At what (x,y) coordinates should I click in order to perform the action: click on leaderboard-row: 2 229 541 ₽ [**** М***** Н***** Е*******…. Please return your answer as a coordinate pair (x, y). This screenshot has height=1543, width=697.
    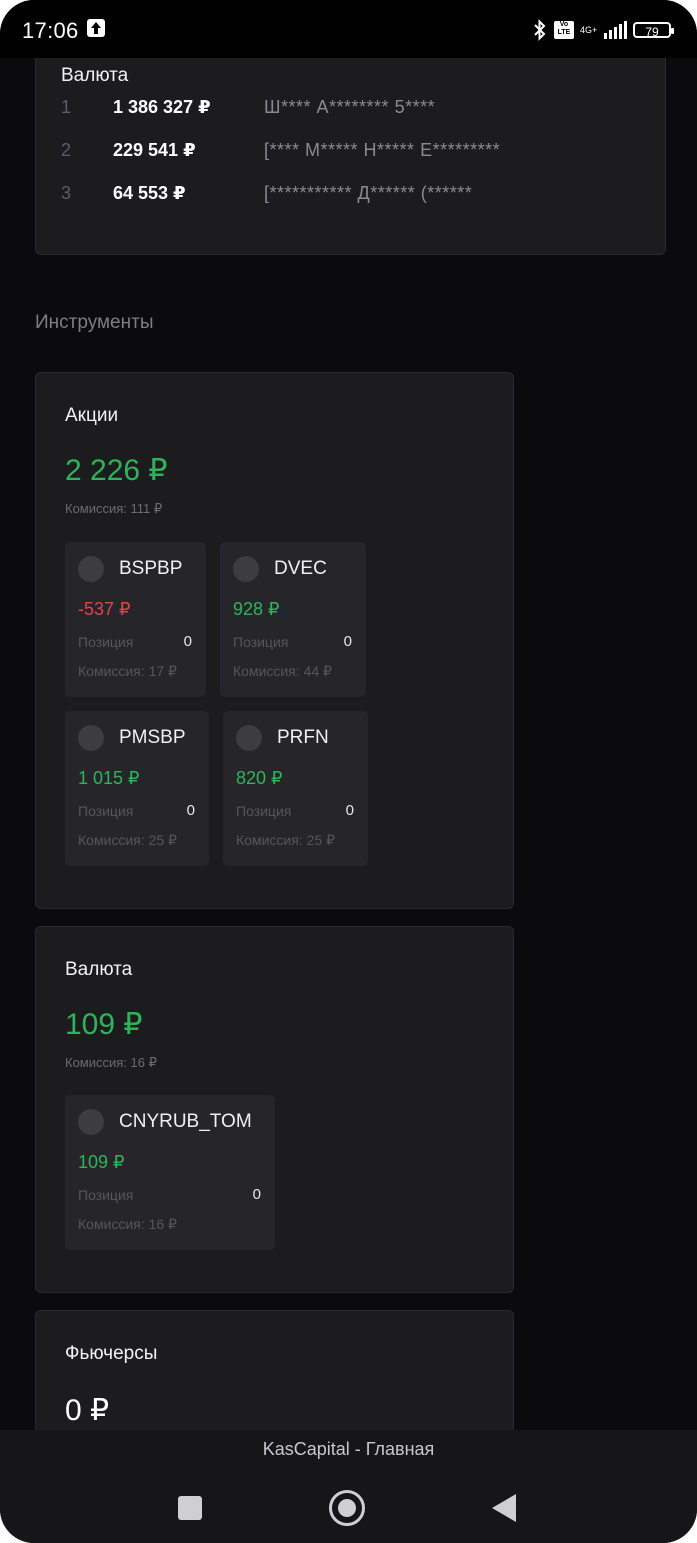
    Looking at the image, I should click on (361, 153).